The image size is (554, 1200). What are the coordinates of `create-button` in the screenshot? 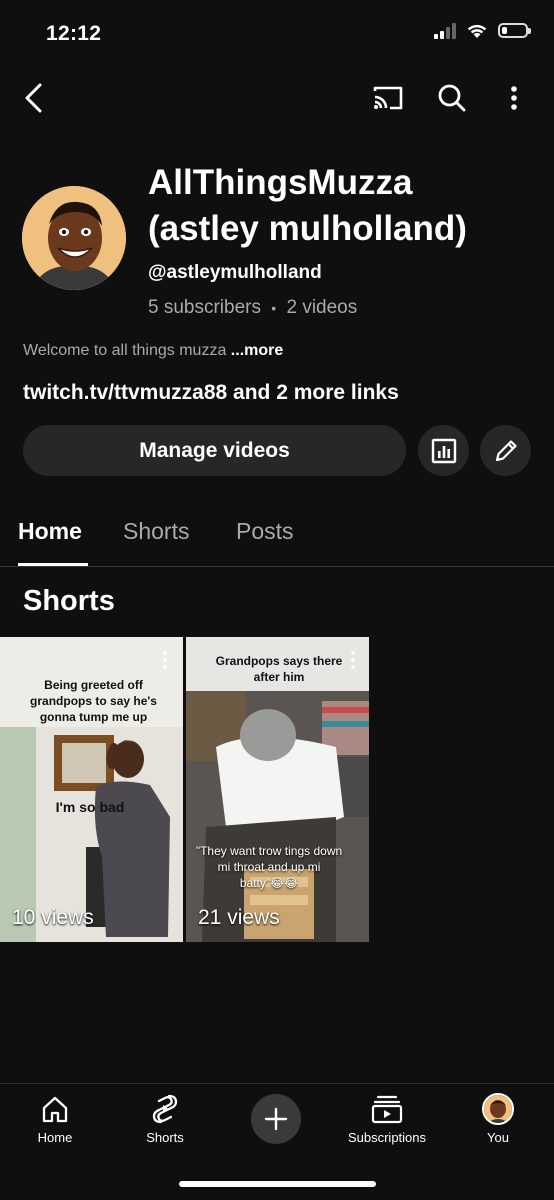 It's located at (276, 1119).